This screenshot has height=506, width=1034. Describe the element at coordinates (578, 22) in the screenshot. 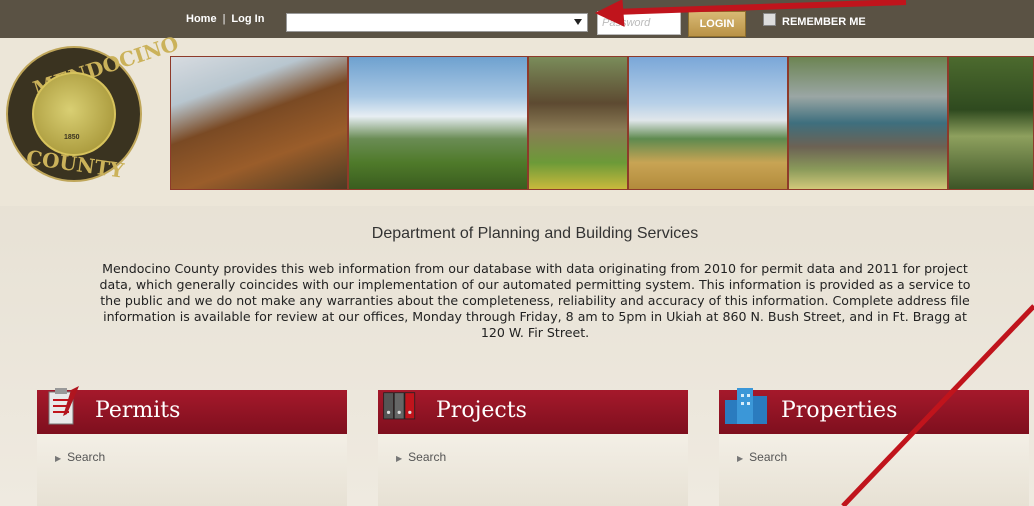

I see `chevron-down-icon` at that location.